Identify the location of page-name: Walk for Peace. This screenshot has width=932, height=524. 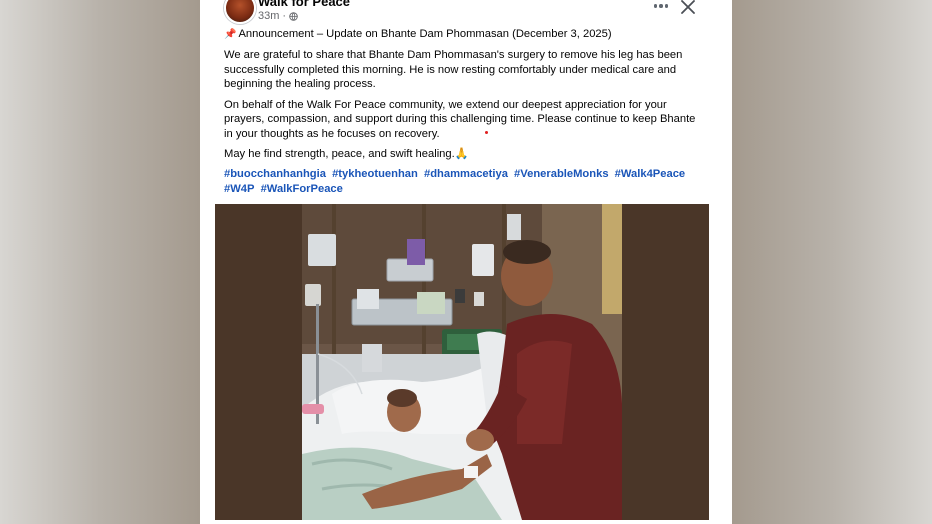
(304, 4).